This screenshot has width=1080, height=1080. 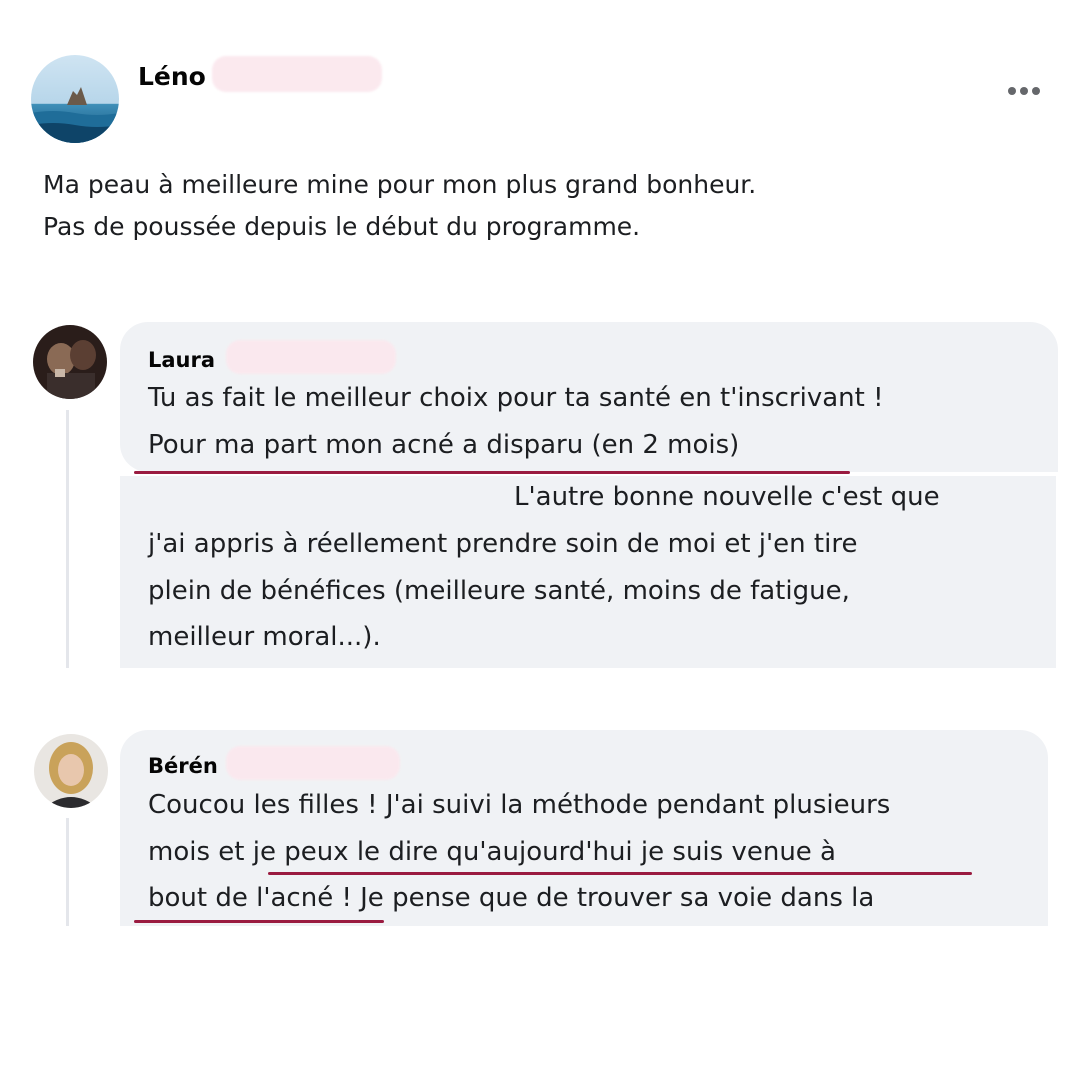 I want to click on post-author-name: Léno, so click(x=172, y=76).